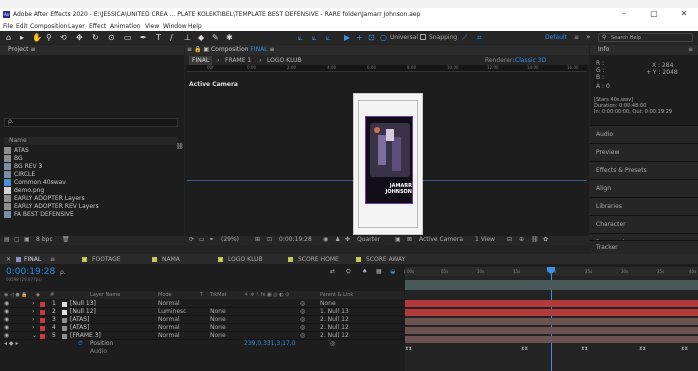 This screenshot has height=371, width=698. I want to click on project-search-input: ρ., so click(91, 122).